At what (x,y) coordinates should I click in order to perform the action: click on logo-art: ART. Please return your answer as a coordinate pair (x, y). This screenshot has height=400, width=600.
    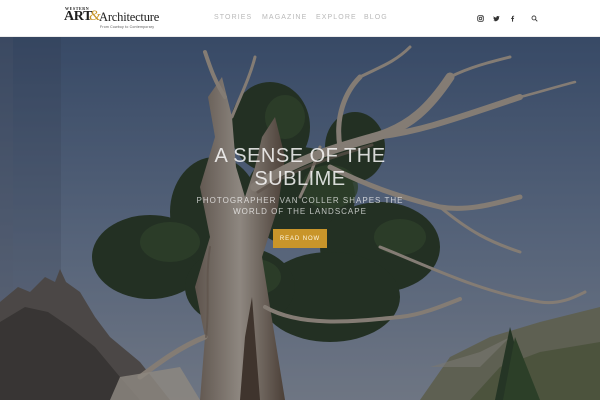
    Looking at the image, I should click on (78, 16).